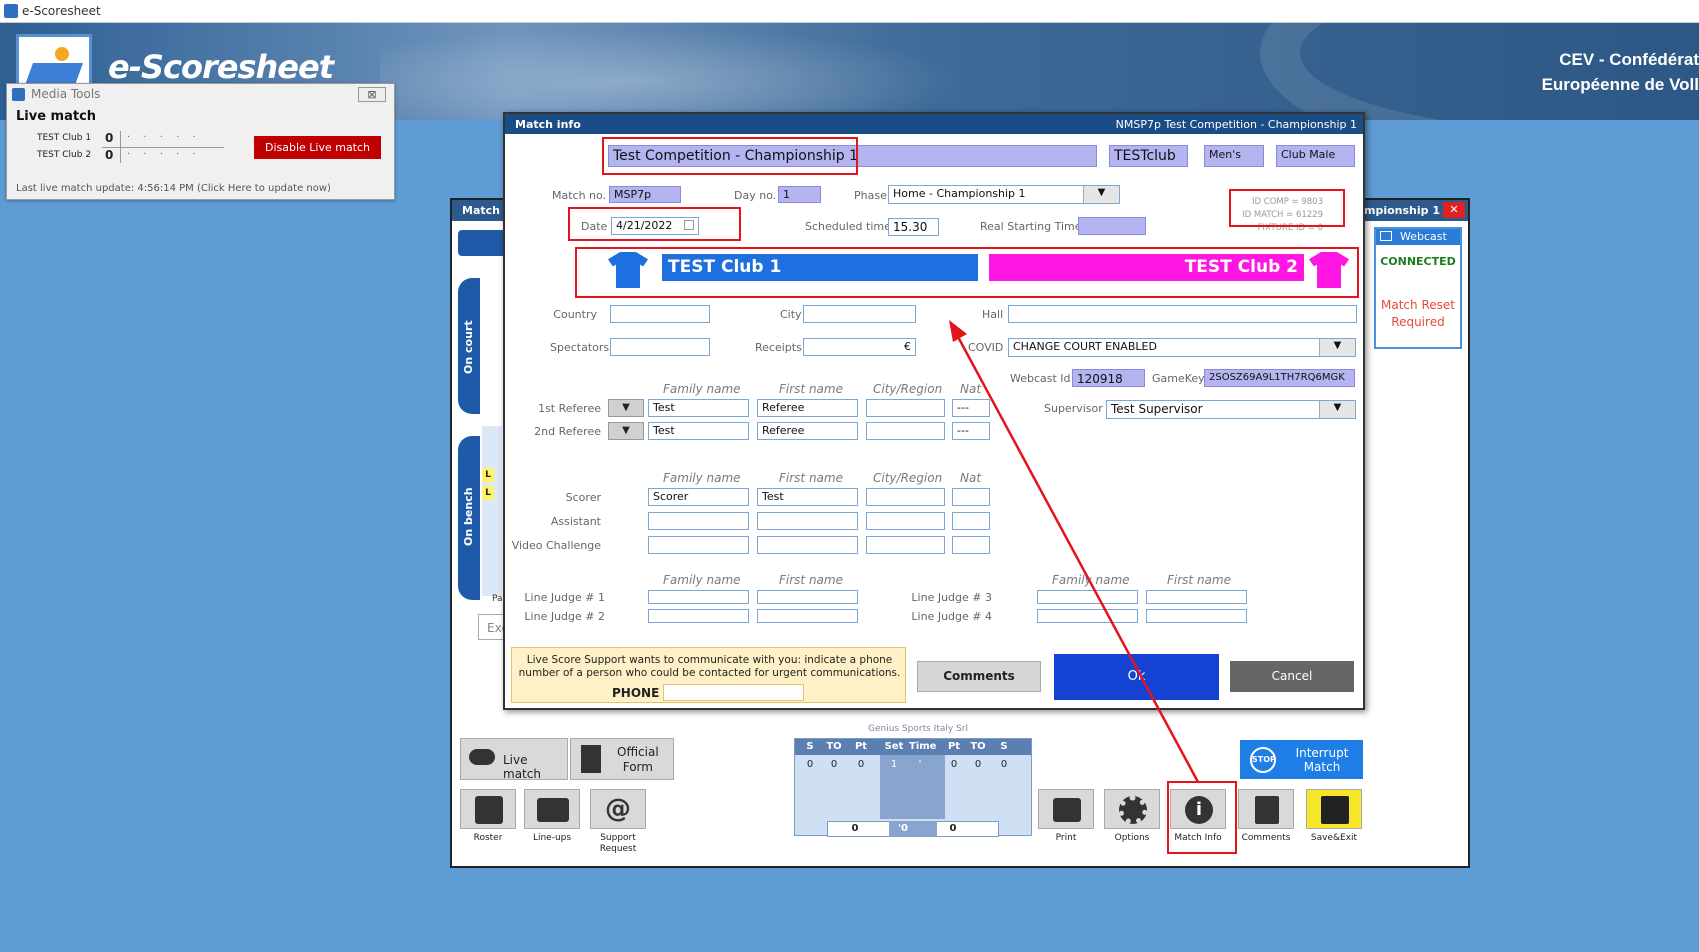 The width and height of the screenshot is (1699, 952). What do you see at coordinates (1077, 558) in the screenshot?
I see `annotation-arrow-line` at bounding box center [1077, 558].